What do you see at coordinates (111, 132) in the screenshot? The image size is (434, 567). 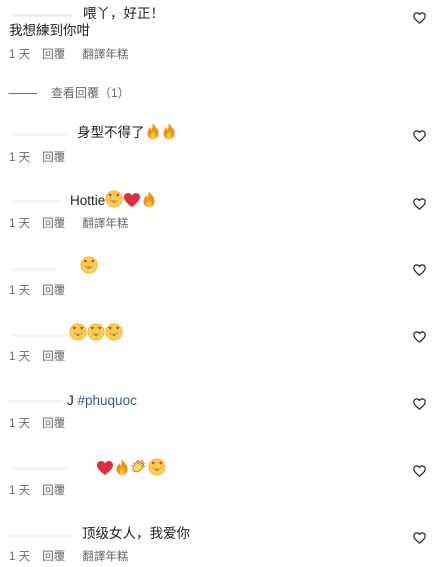 I see `comment-body: 身型不得了` at bounding box center [111, 132].